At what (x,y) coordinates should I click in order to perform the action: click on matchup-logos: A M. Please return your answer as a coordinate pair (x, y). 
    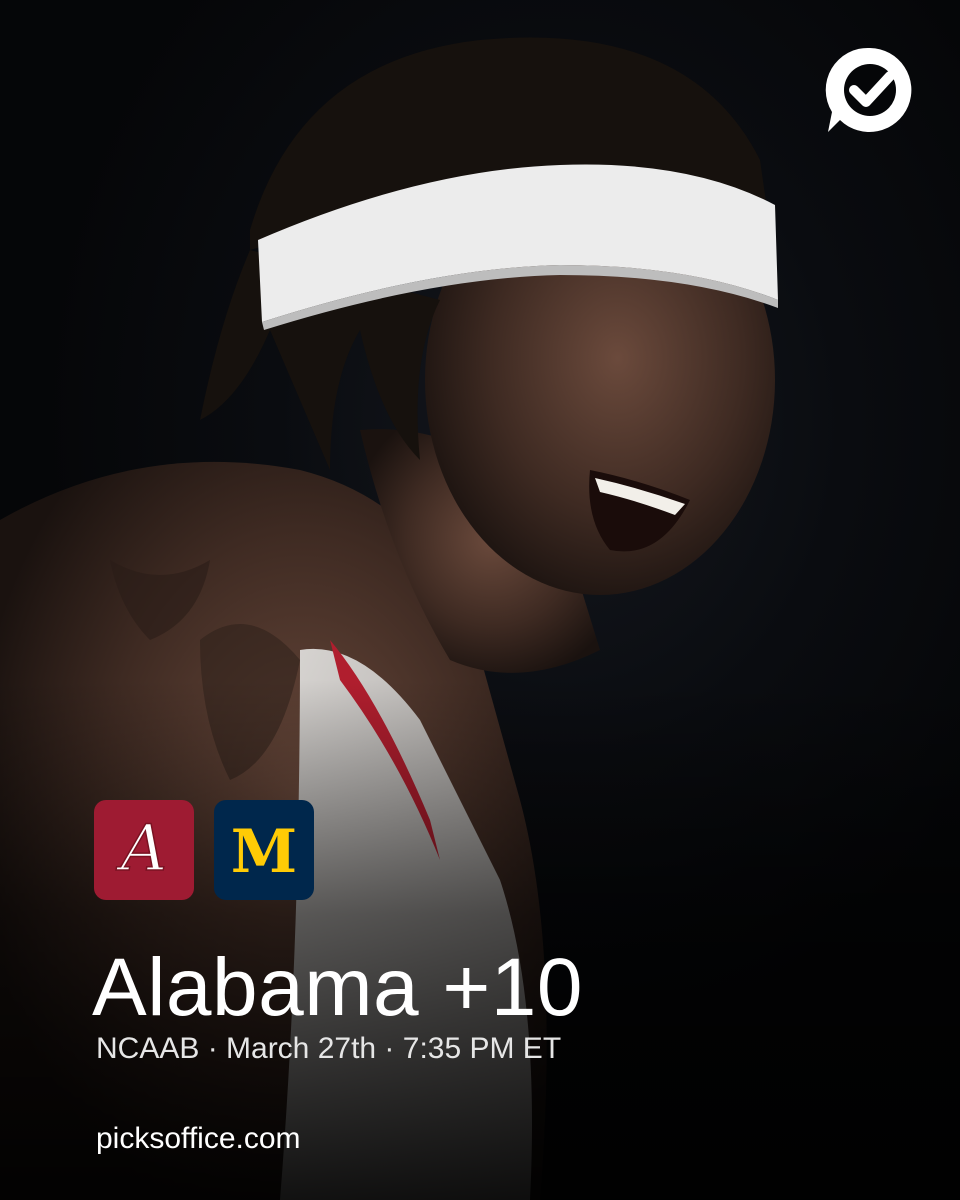
    Looking at the image, I should click on (204, 850).